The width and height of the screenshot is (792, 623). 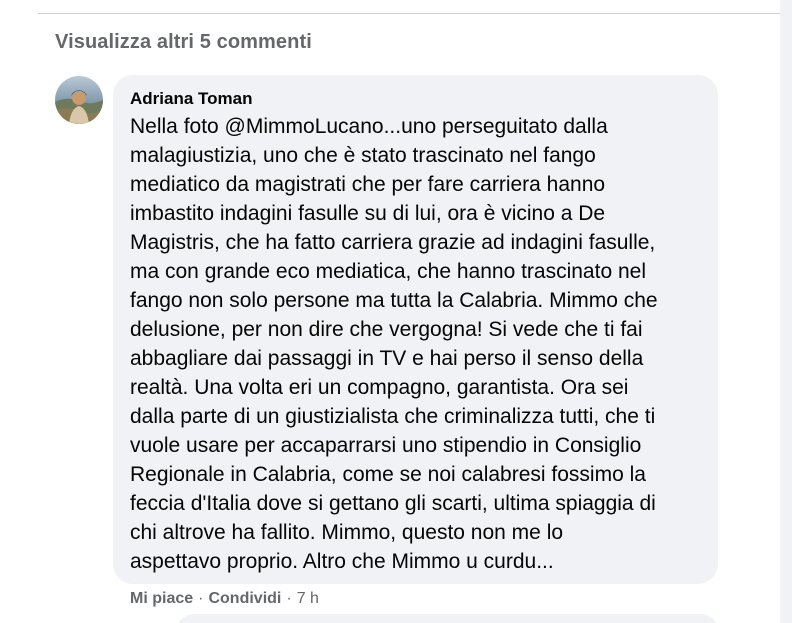 I want to click on avatar, so click(x=79, y=100).